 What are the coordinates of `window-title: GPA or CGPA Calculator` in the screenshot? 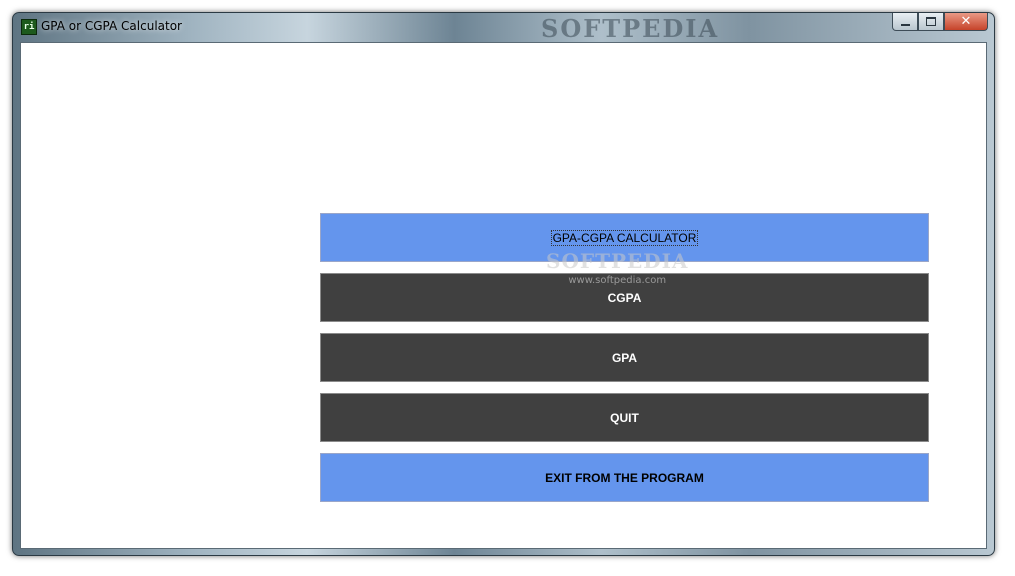 It's located at (111, 26).